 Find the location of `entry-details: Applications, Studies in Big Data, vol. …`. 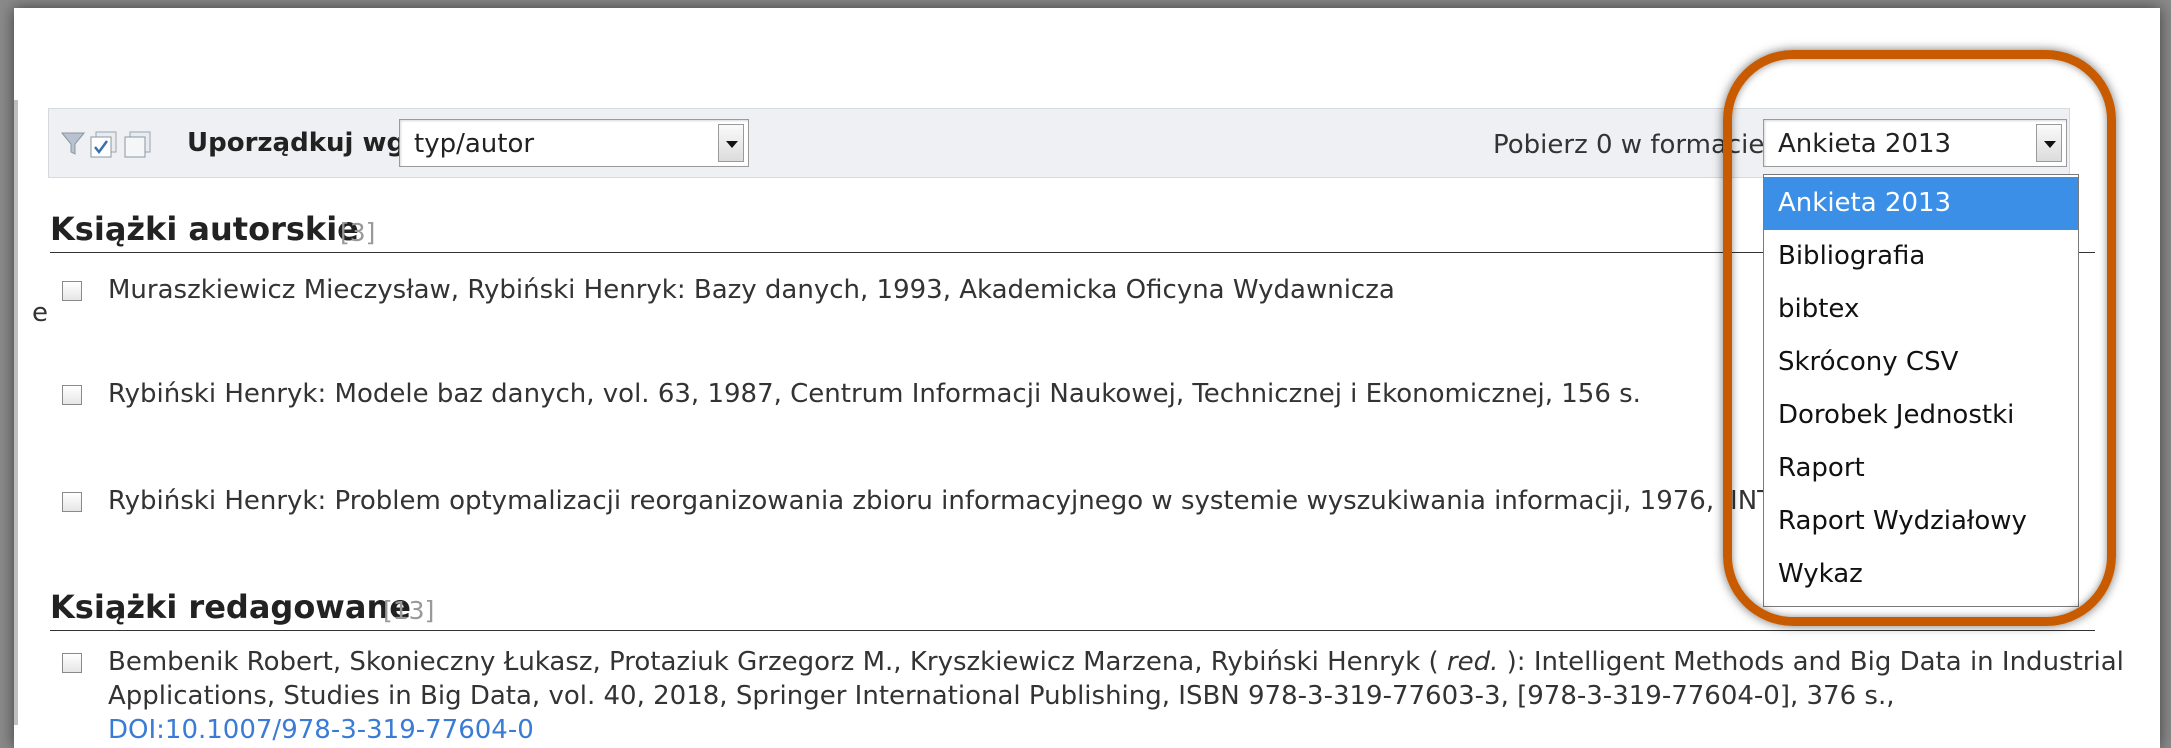

entry-details: Applications, Studies in Big Data, vol. … is located at coordinates (1001, 696).